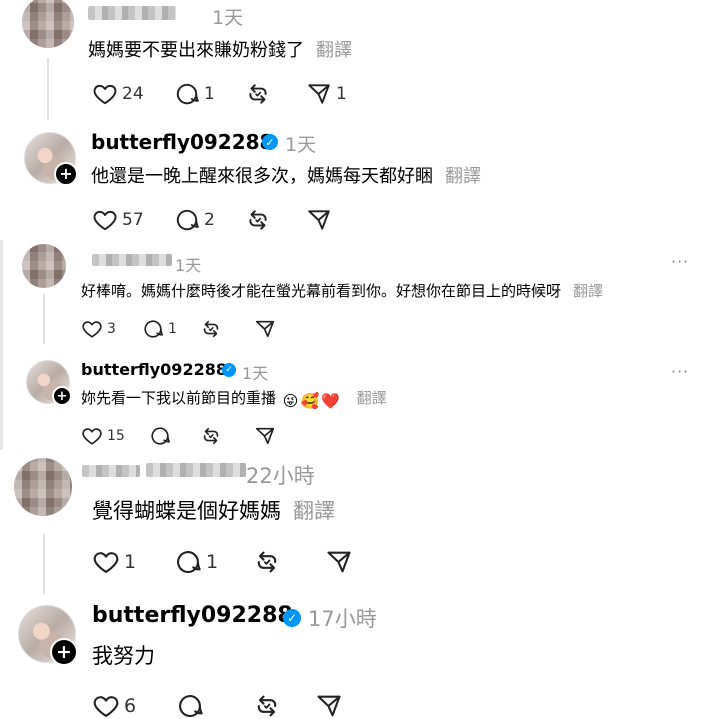 This screenshot has width=714, height=719. I want to click on like-count: 1, so click(130, 562).